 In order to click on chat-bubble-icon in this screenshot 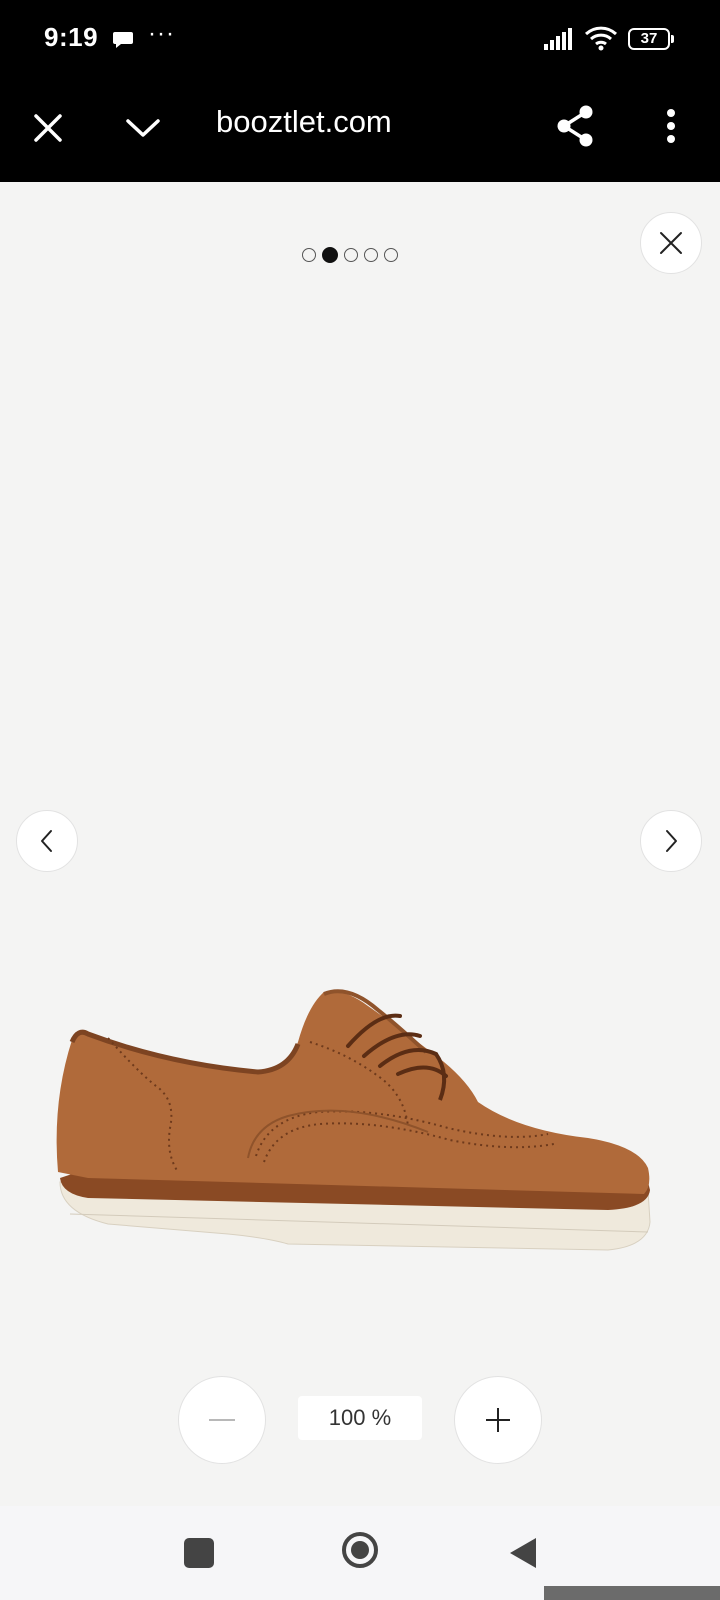, I will do `click(123, 42)`.